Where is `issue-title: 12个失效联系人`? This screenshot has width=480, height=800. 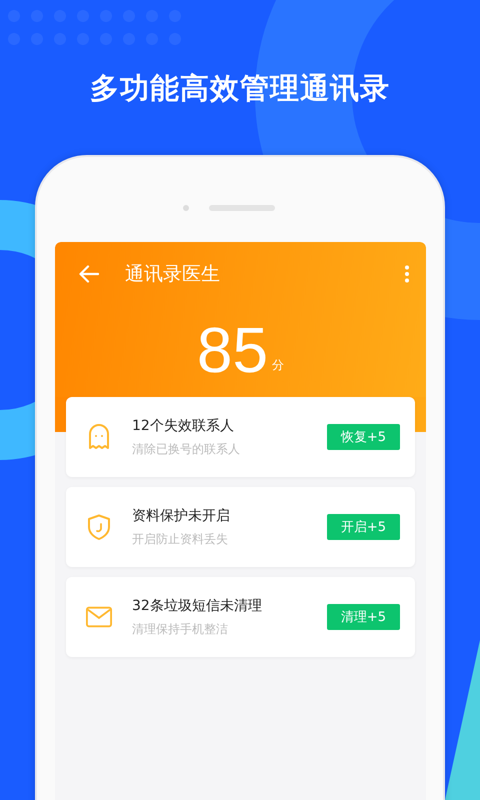
issue-title: 12个失效联系人 is located at coordinates (183, 425).